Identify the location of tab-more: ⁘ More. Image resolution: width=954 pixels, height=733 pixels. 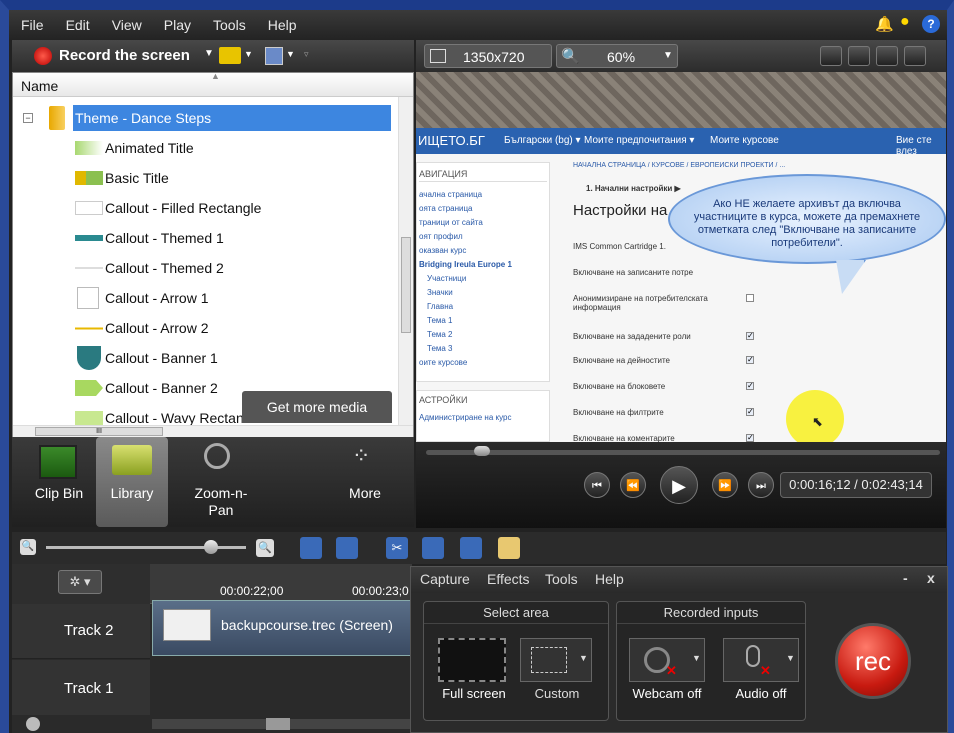
(365, 482).